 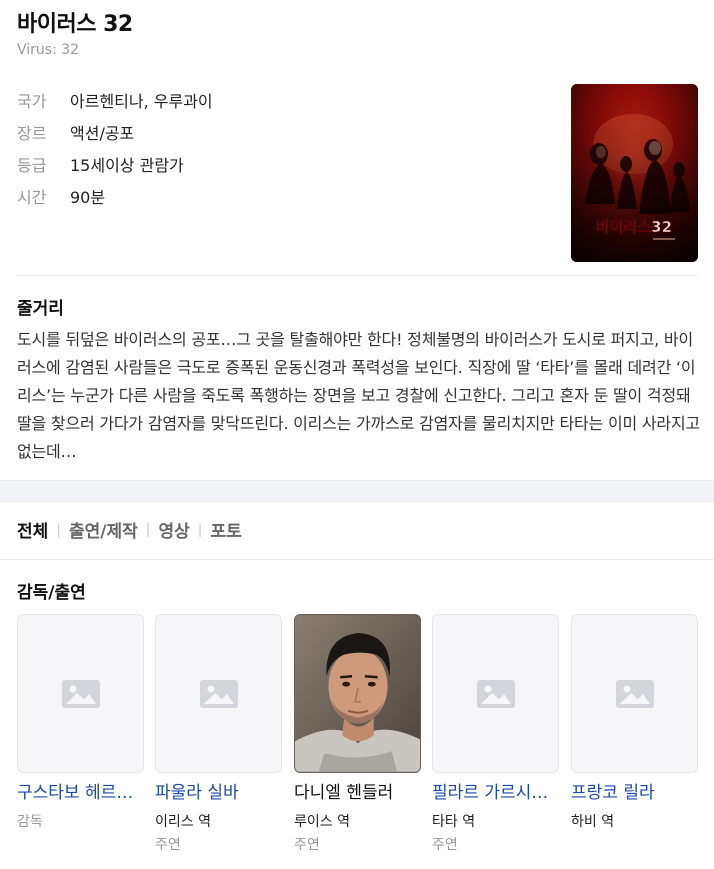 What do you see at coordinates (226, 529) in the screenshot?
I see `tab-photo: 포토` at bounding box center [226, 529].